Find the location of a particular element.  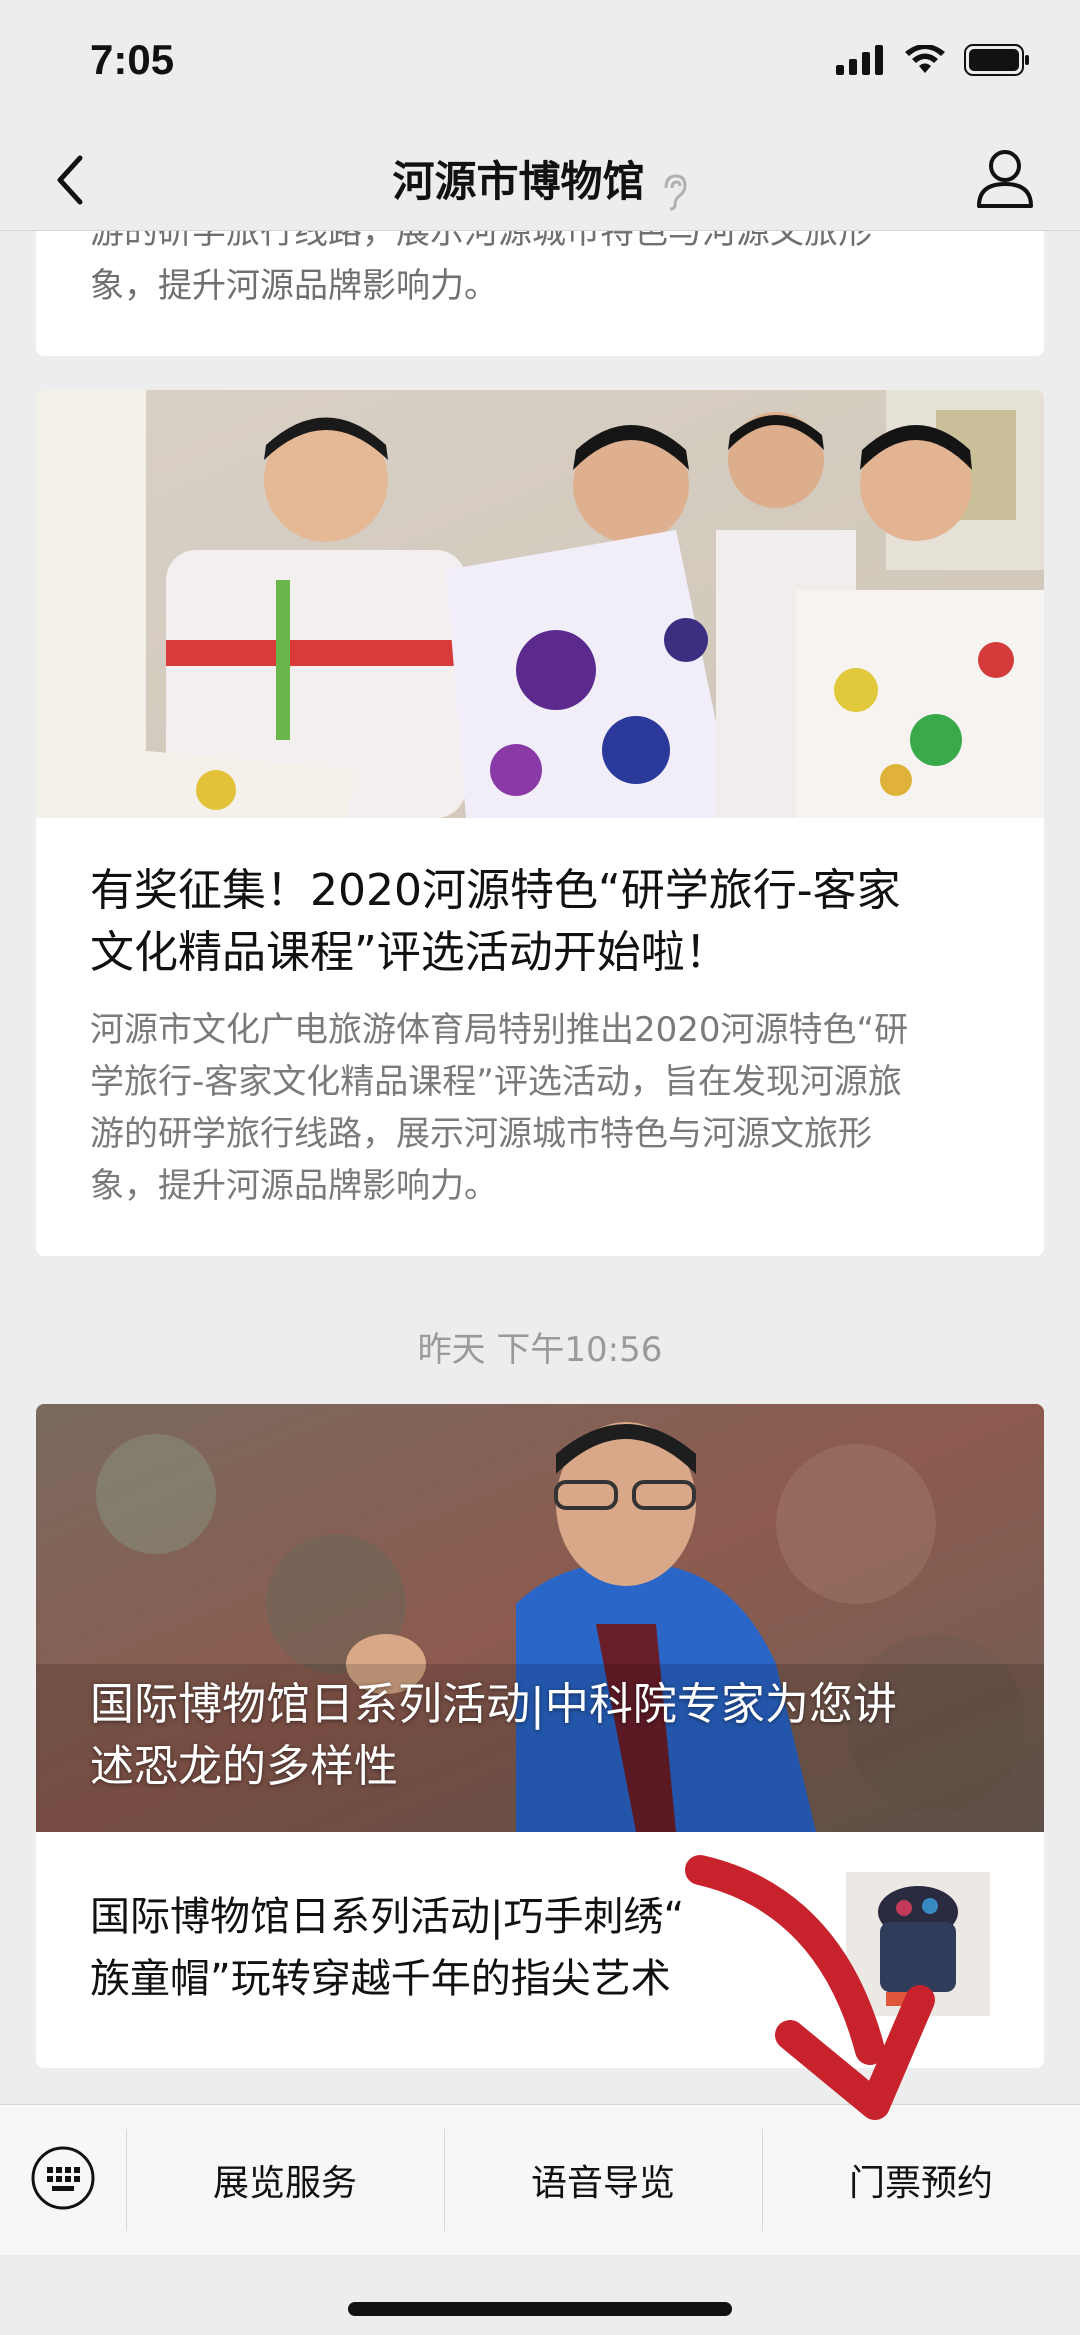

status-bar: 7:05 is located at coordinates (540, 65).